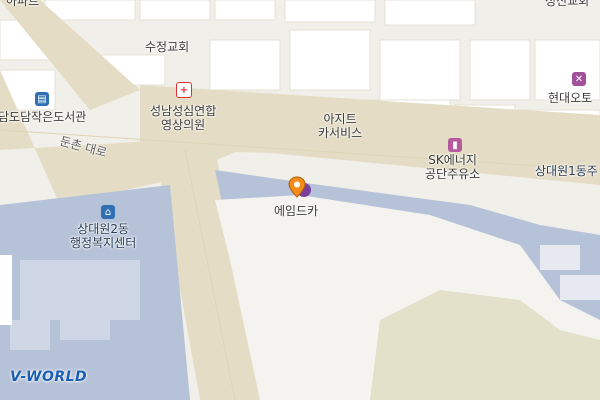 The image size is (600, 400). What do you see at coordinates (340, 126) in the screenshot?
I see `label-garage: 아지트 카서비스` at bounding box center [340, 126].